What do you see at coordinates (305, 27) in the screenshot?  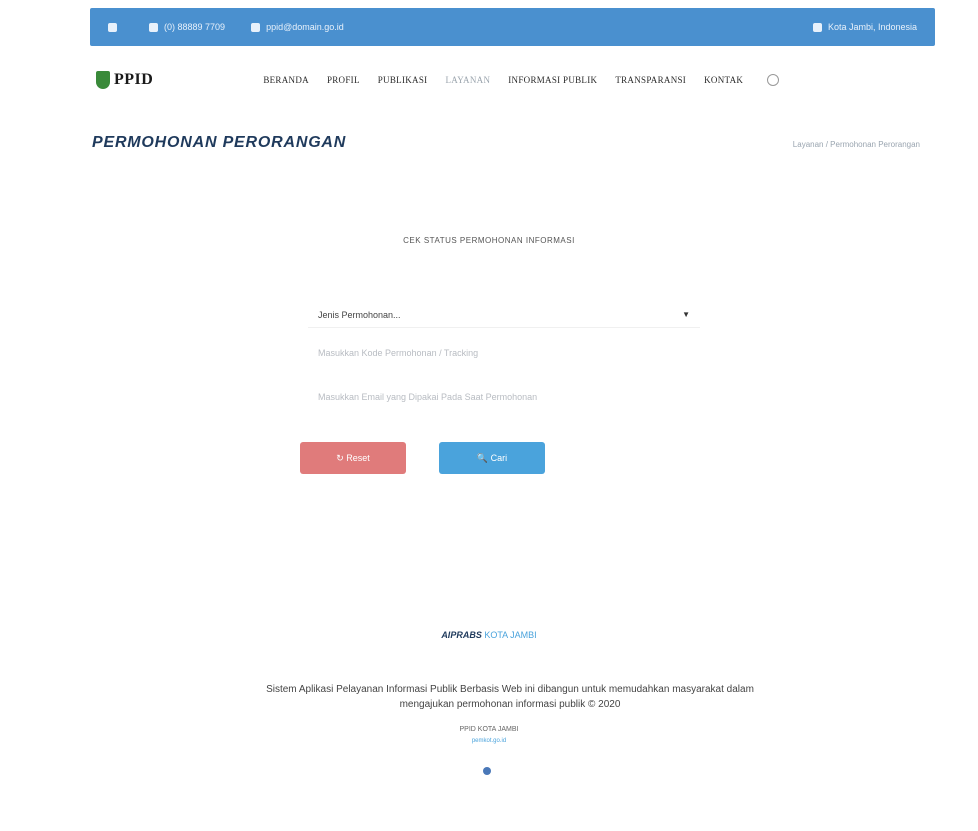 I see `email-text: ppid@domain.go.id` at bounding box center [305, 27].